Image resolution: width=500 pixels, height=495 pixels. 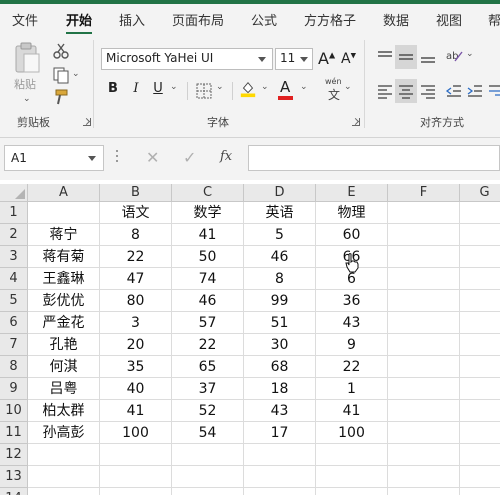 I want to click on cell-d3: 46, so click(x=280, y=257).